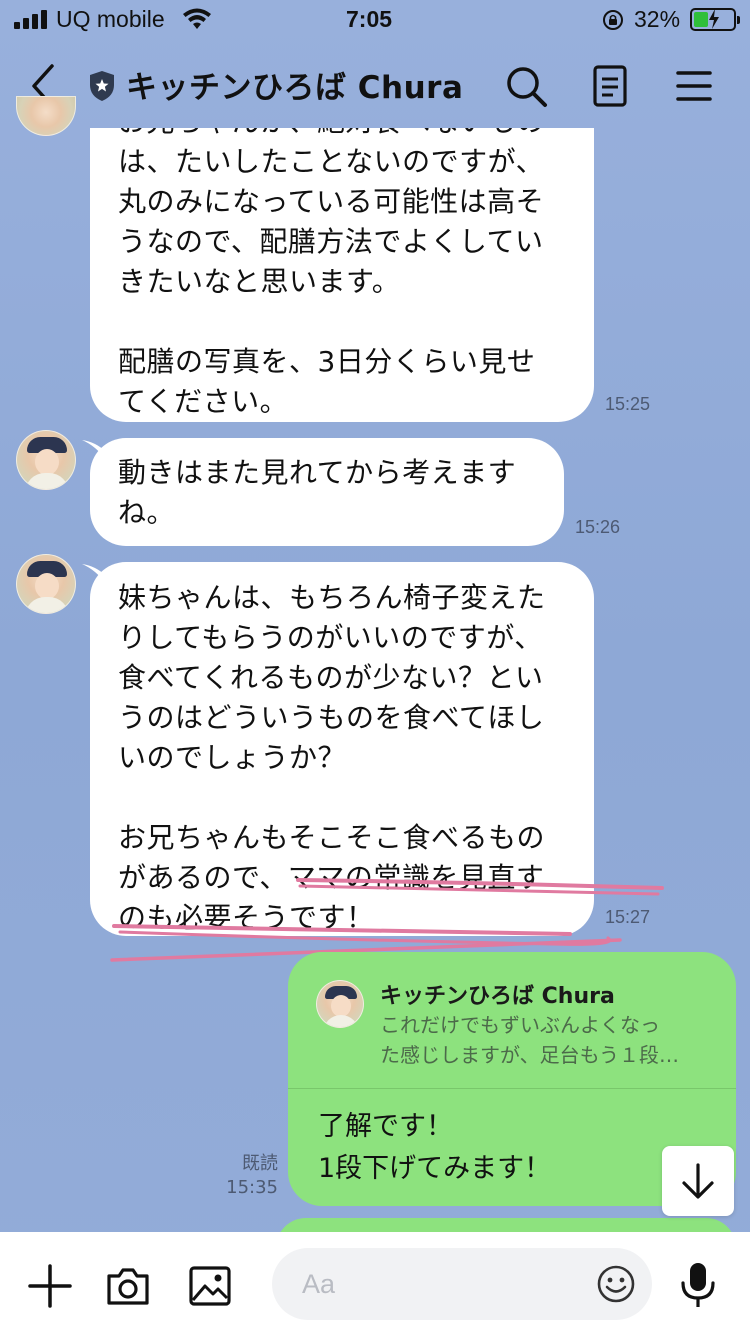 The height and width of the screenshot is (1334, 750). I want to click on message-bubble: 動きはまた見れてから考えます ね。, so click(327, 492).